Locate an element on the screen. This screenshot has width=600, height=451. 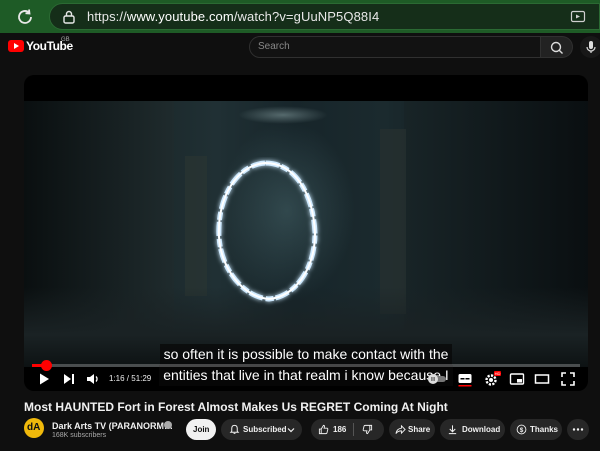
search-button is located at coordinates (557, 47).